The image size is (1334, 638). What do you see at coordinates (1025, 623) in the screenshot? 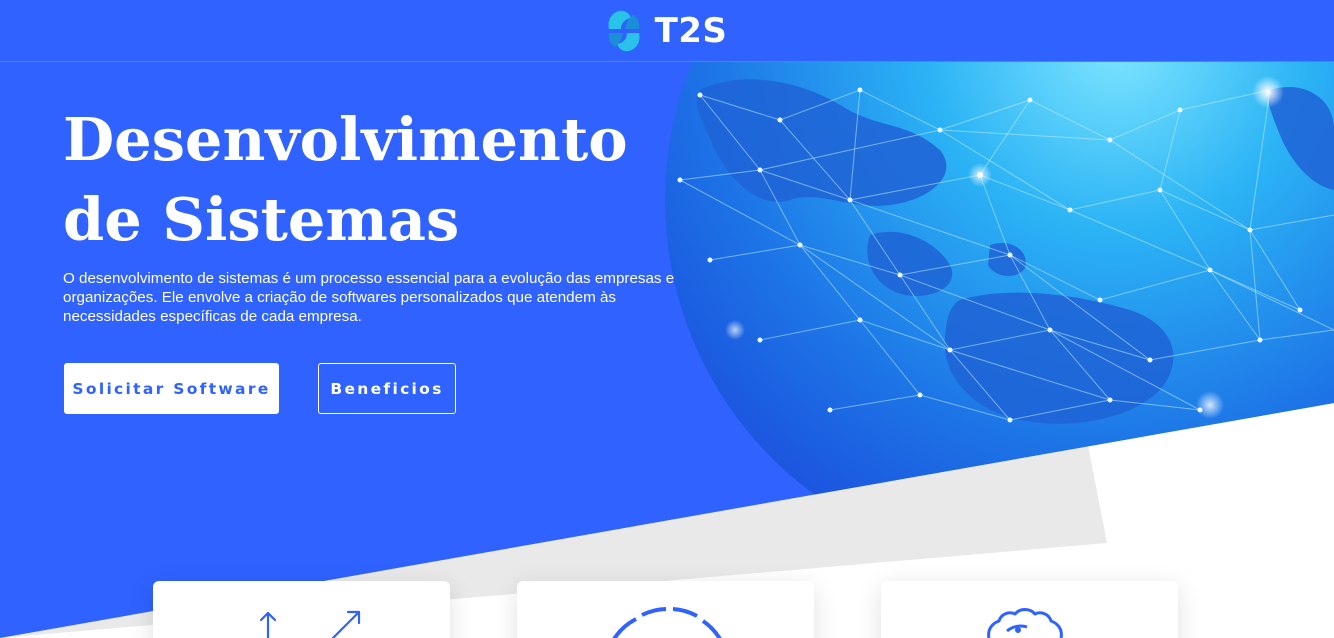
I see `gear-badge-icon` at bounding box center [1025, 623].